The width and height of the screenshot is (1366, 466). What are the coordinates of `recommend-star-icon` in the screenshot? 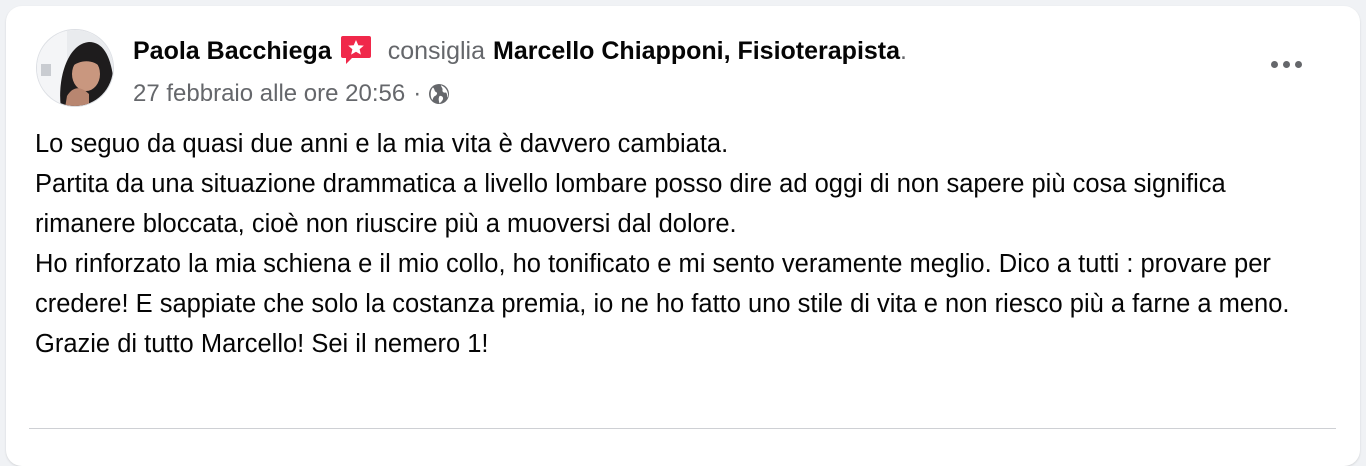 It's located at (356, 50).